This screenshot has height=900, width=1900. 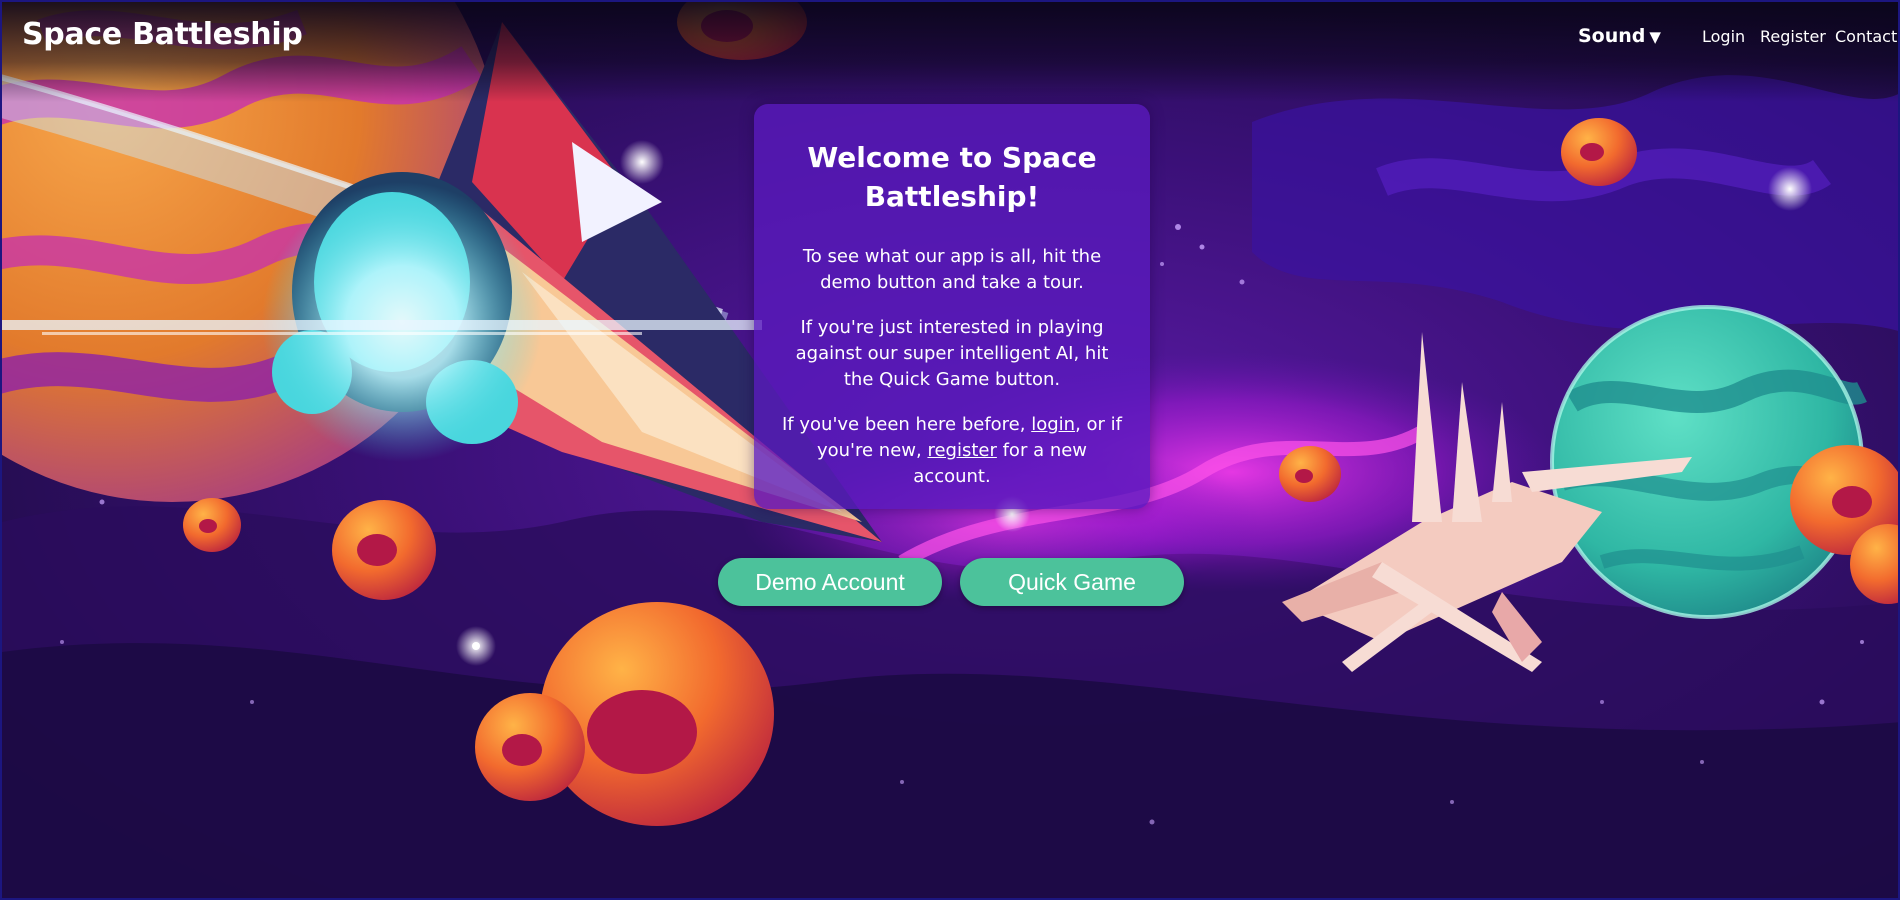 What do you see at coordinates (1866, 36) in the screenshot?
I see `nav-contact-link: Contact` at bounding box center [1866, 36].